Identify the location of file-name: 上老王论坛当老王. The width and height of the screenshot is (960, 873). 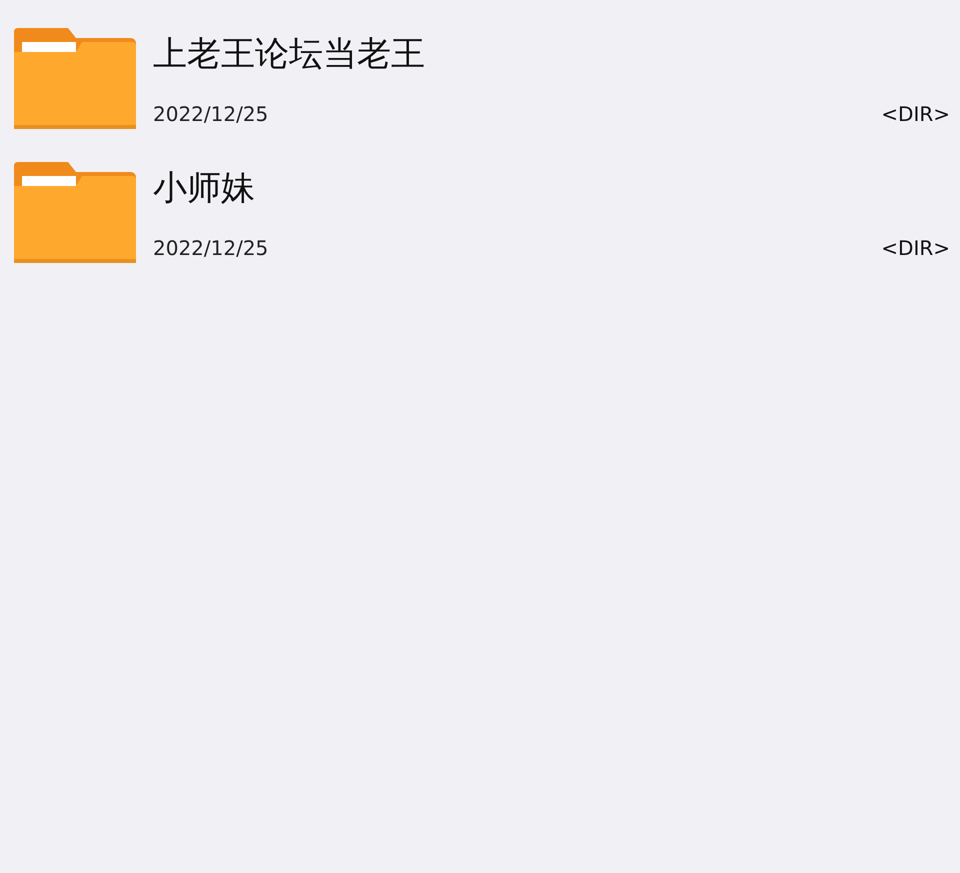
(289, 54).